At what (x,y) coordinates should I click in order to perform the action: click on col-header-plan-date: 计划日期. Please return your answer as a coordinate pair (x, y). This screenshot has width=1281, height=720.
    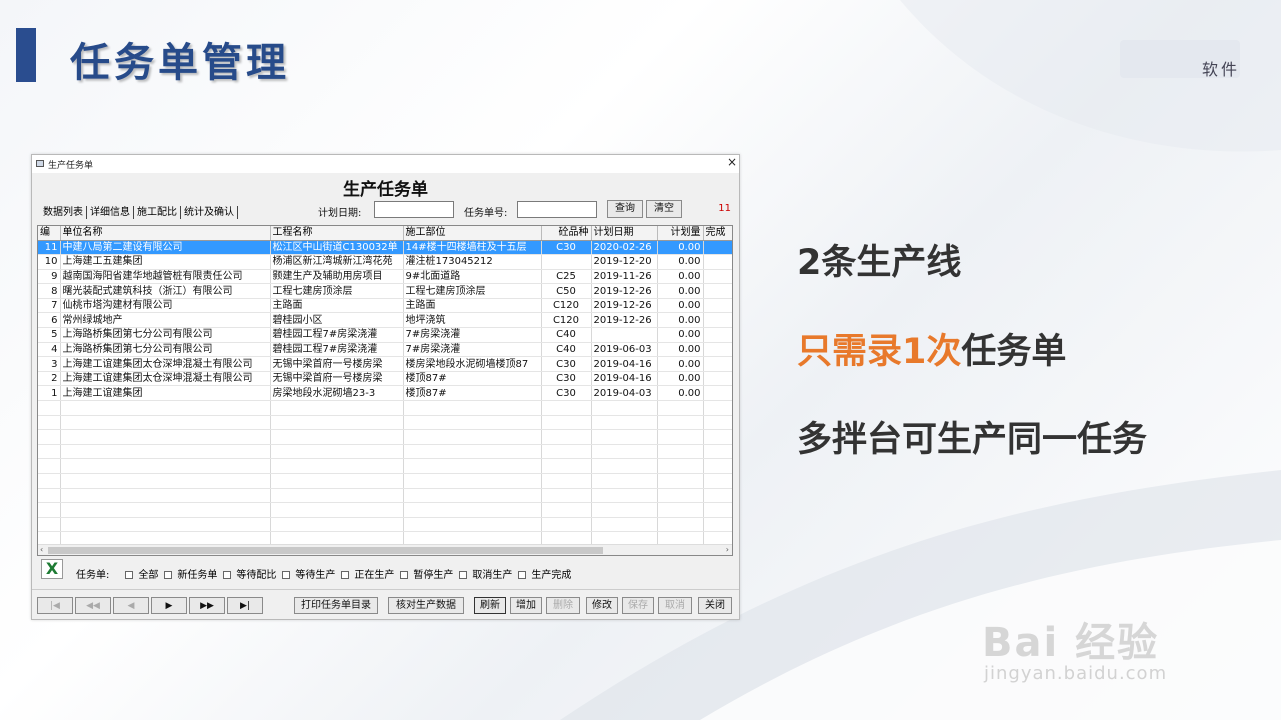
    Looking at the image, I should click on (624, 233).